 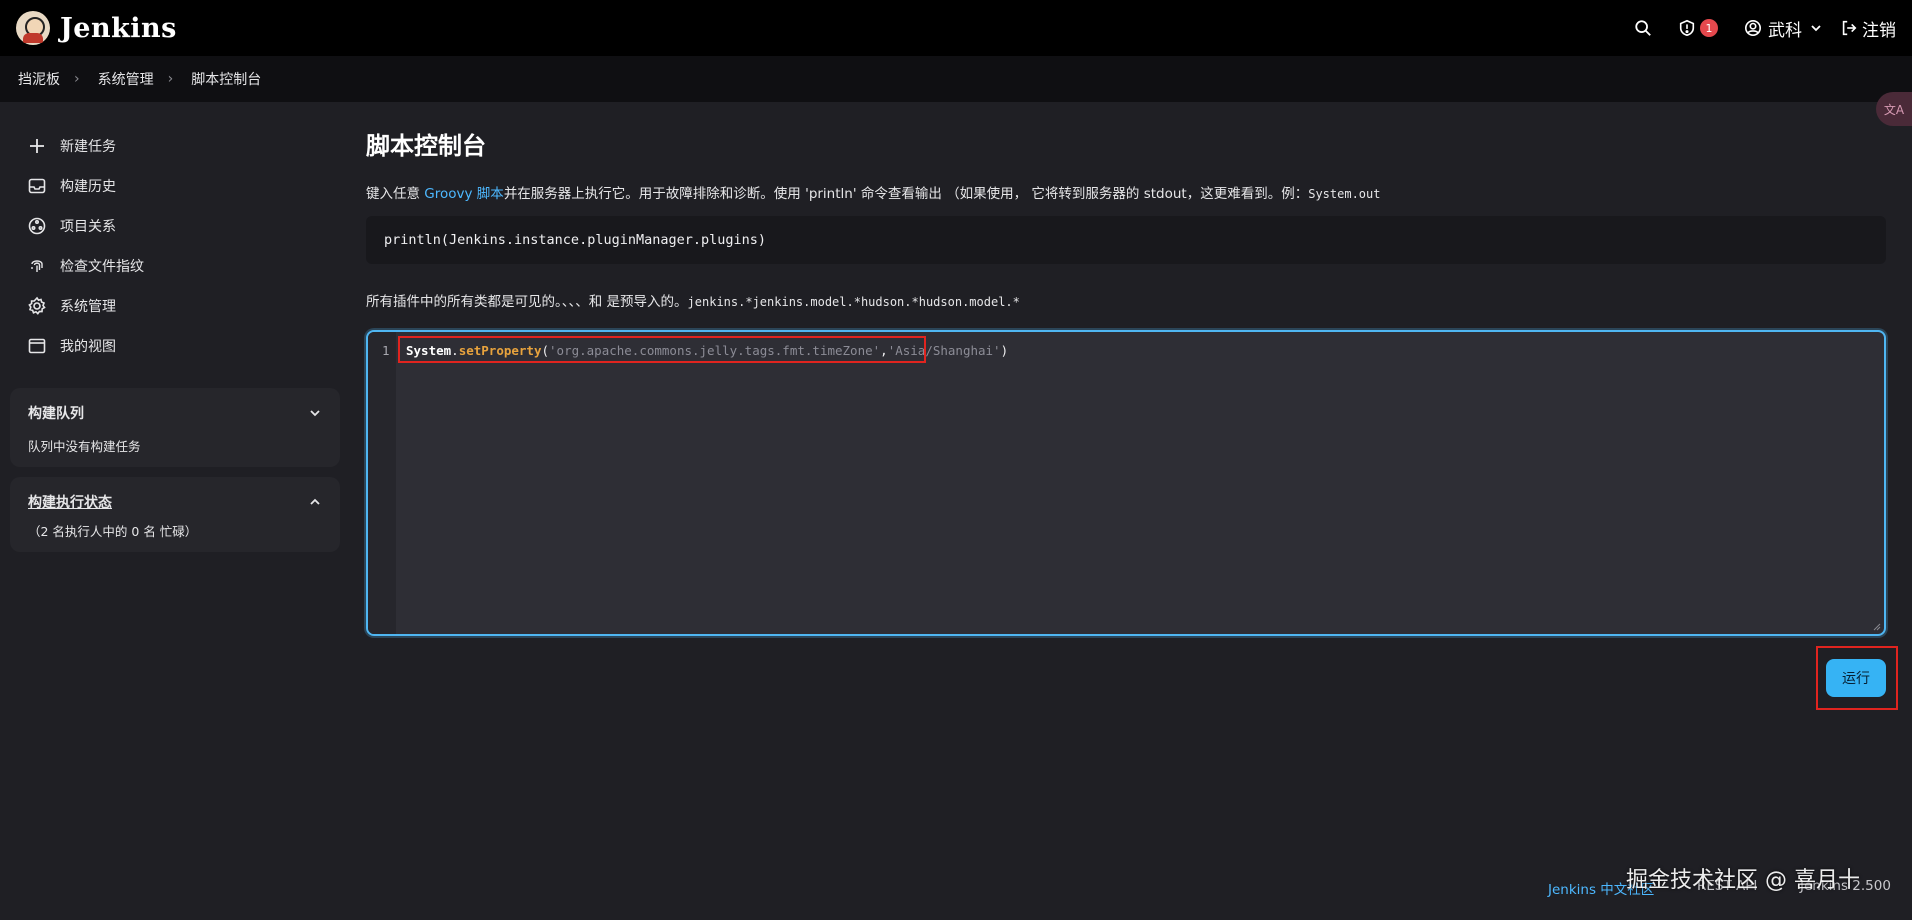 What do you see at coordinates (56, 414) in the screenshot?
I see `build-queue-title: 构建队列` at bounding box center [56, 414].